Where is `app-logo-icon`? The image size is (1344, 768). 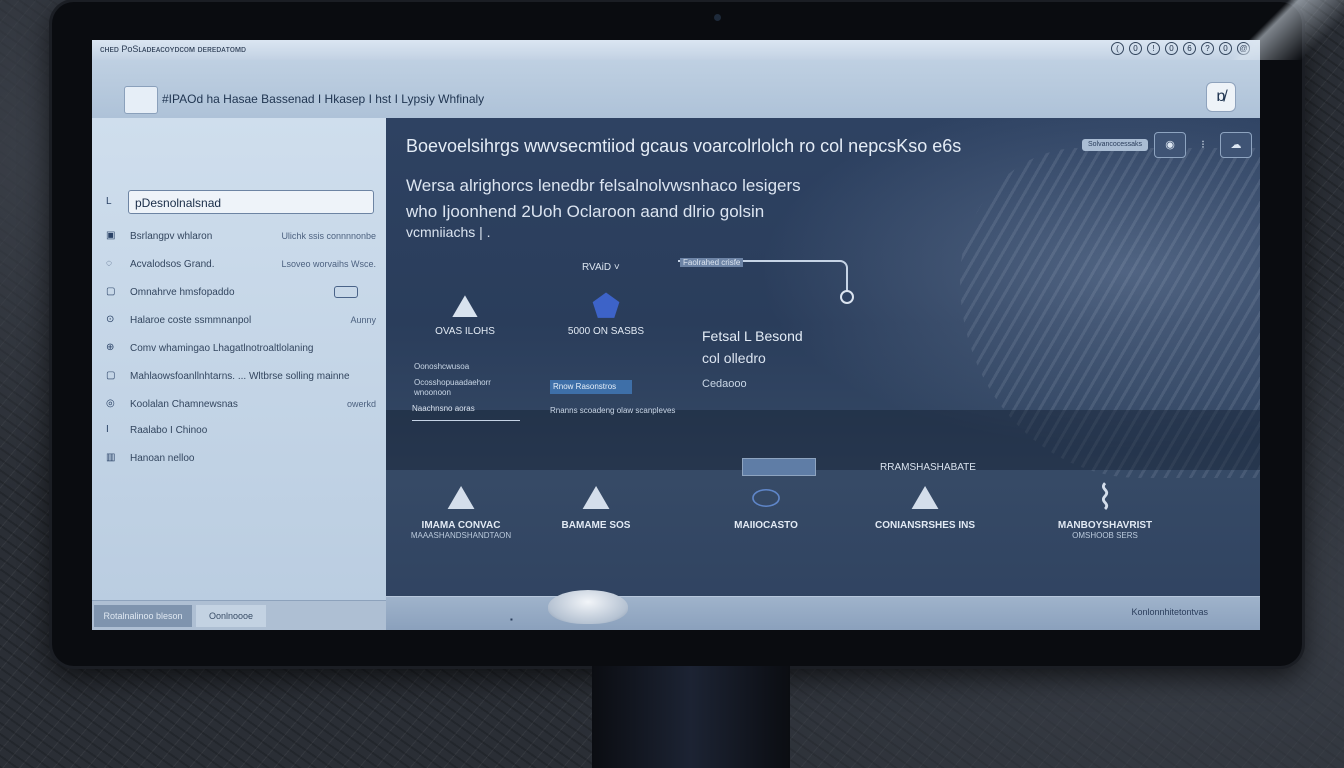 app-logo-icon is located at coordinates (141, 100).